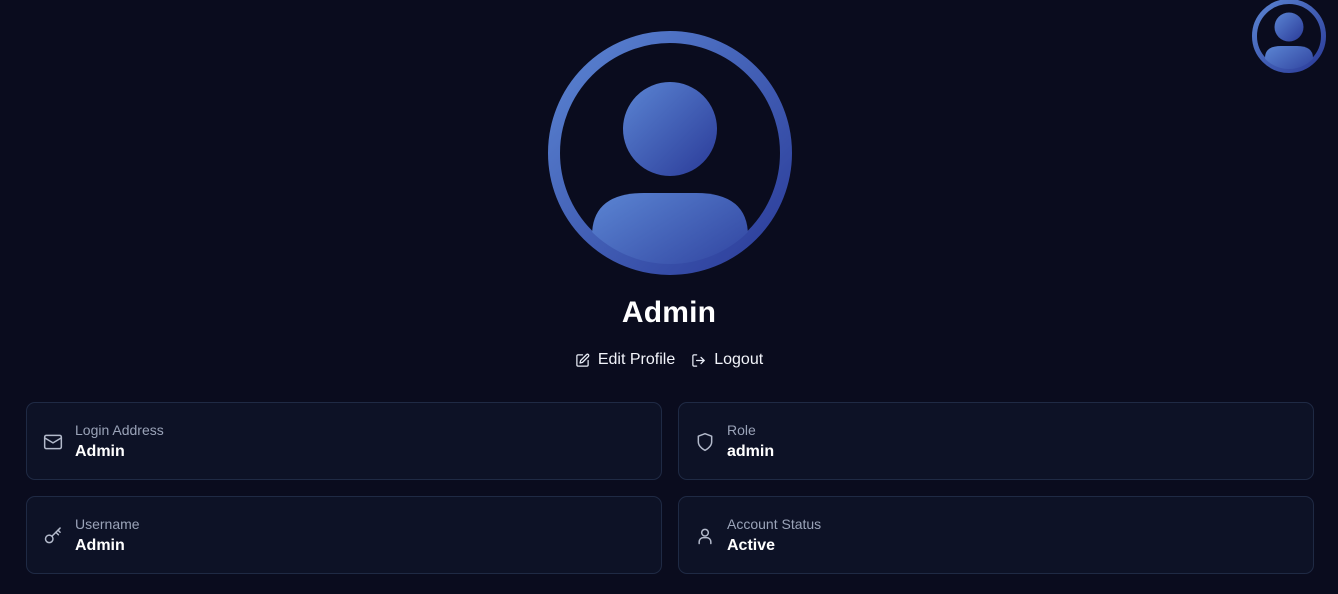  What do you see at coordinates (119, 430) in the screenshot?
I see `login-address-label: Login Address` at bounding box center [119, 430].